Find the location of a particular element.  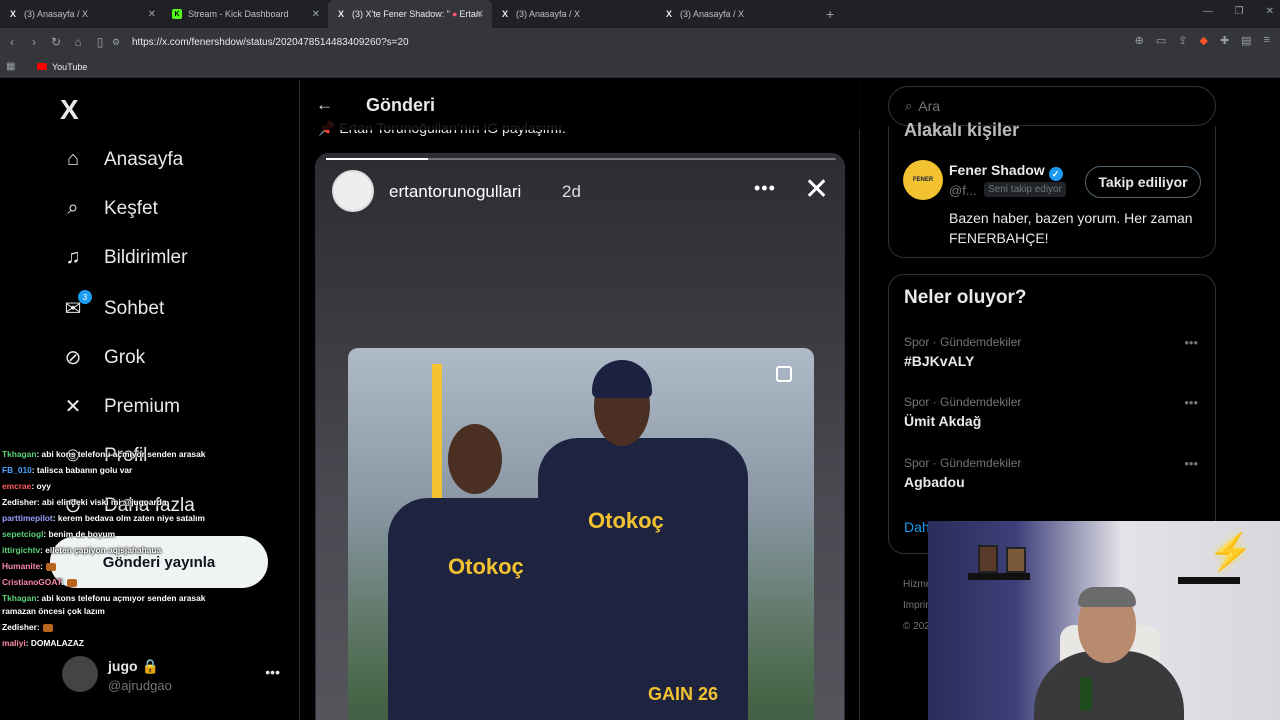

streamer-hair is located at coordinates (1107, 597).